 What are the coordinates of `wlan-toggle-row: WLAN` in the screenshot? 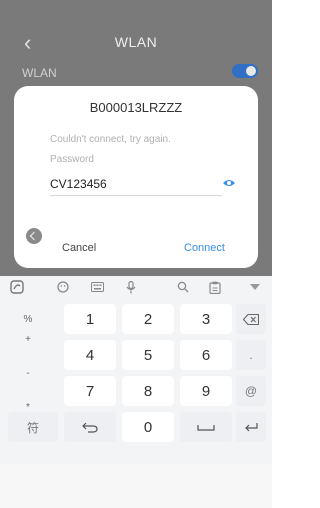 It's located at (136, 74).